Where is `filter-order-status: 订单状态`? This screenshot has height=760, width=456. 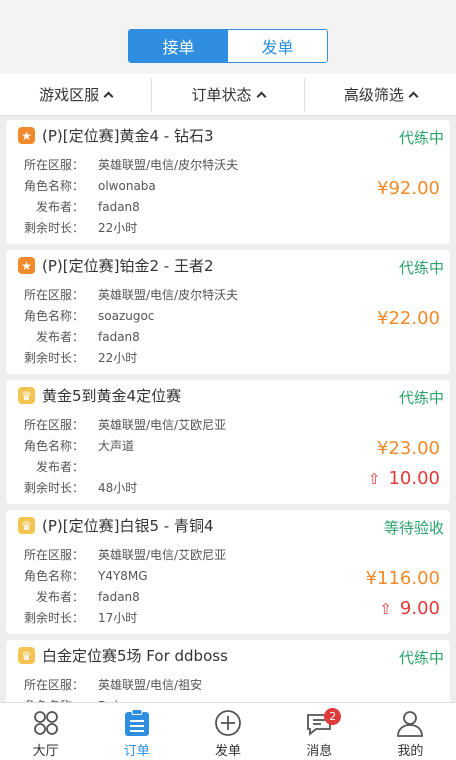 filter-order-status: 订单状态 is located at coordinates (228, 94).